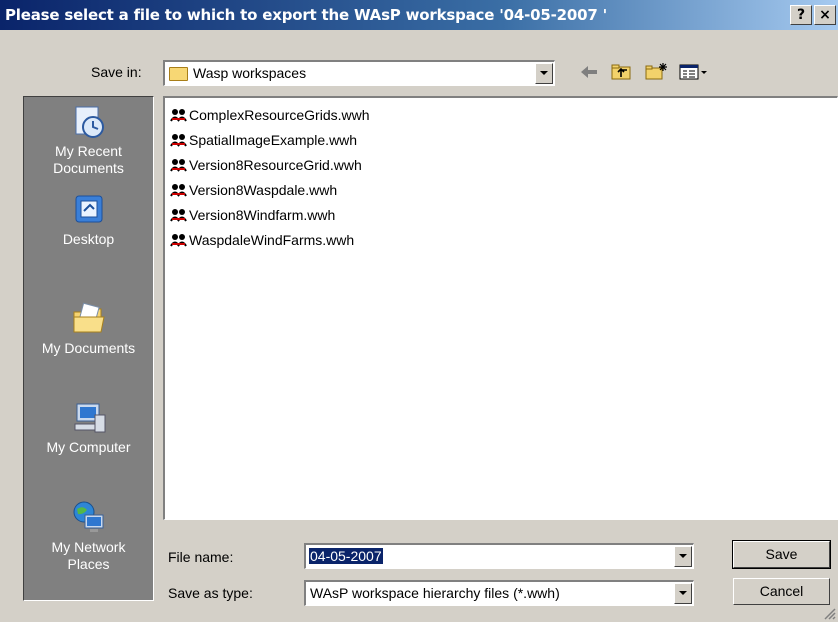  I want to click on file-name: Version8Windfarm.wwh, so click(262, 215).